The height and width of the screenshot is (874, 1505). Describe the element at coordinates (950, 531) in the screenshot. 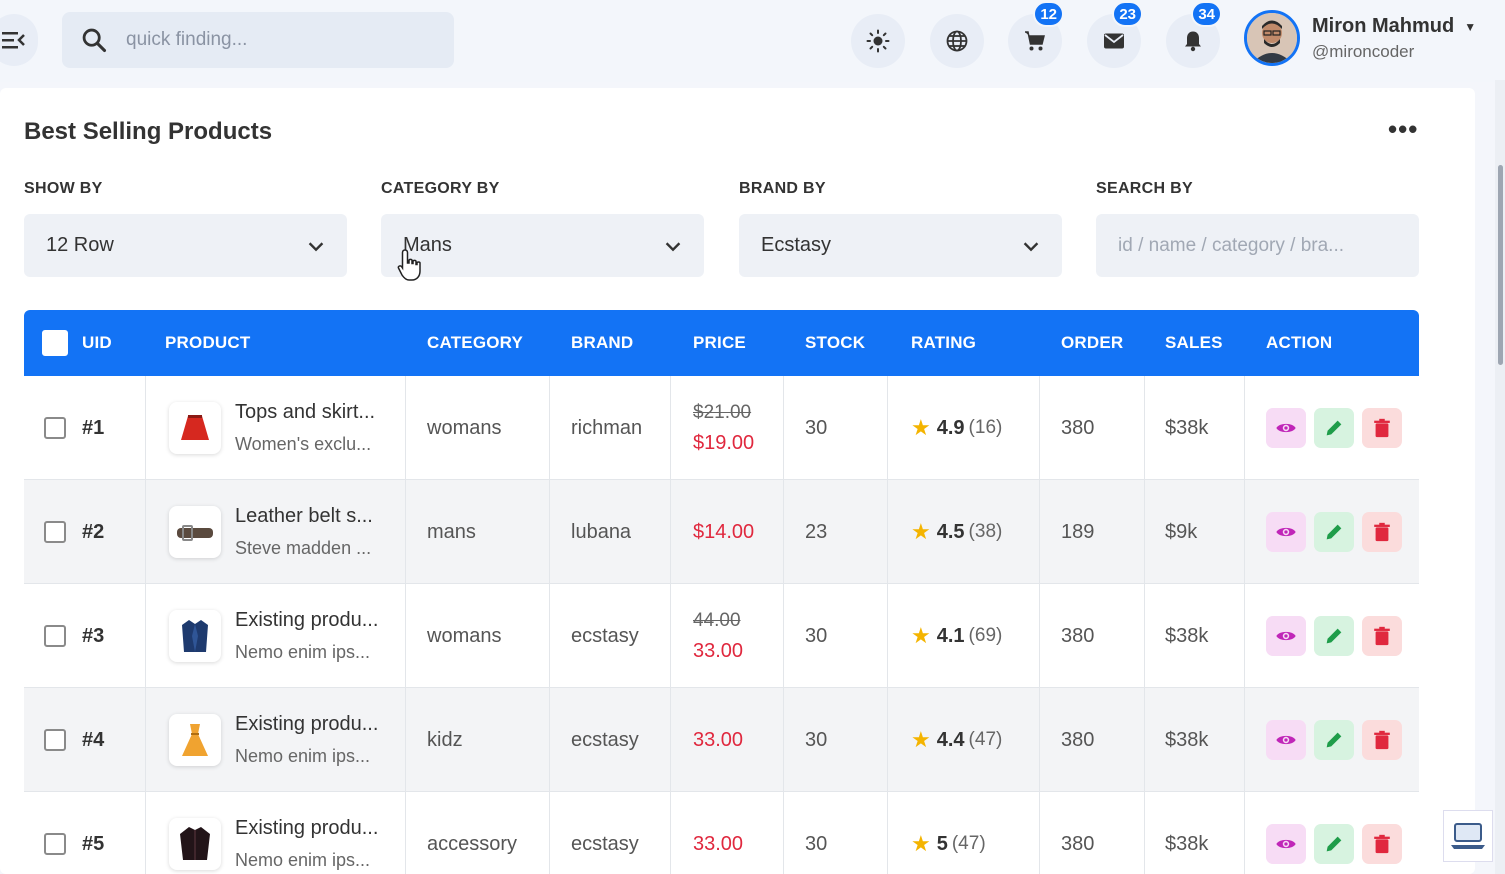

I see `row-rating: 4.5` at that location.